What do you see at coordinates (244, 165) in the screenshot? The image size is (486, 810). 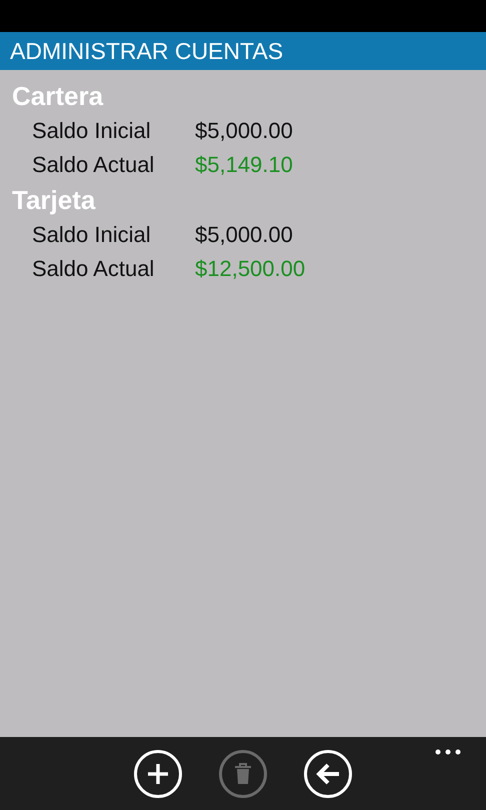 I see `balance-value: $5,149.10` at bounding box center [244, 165].